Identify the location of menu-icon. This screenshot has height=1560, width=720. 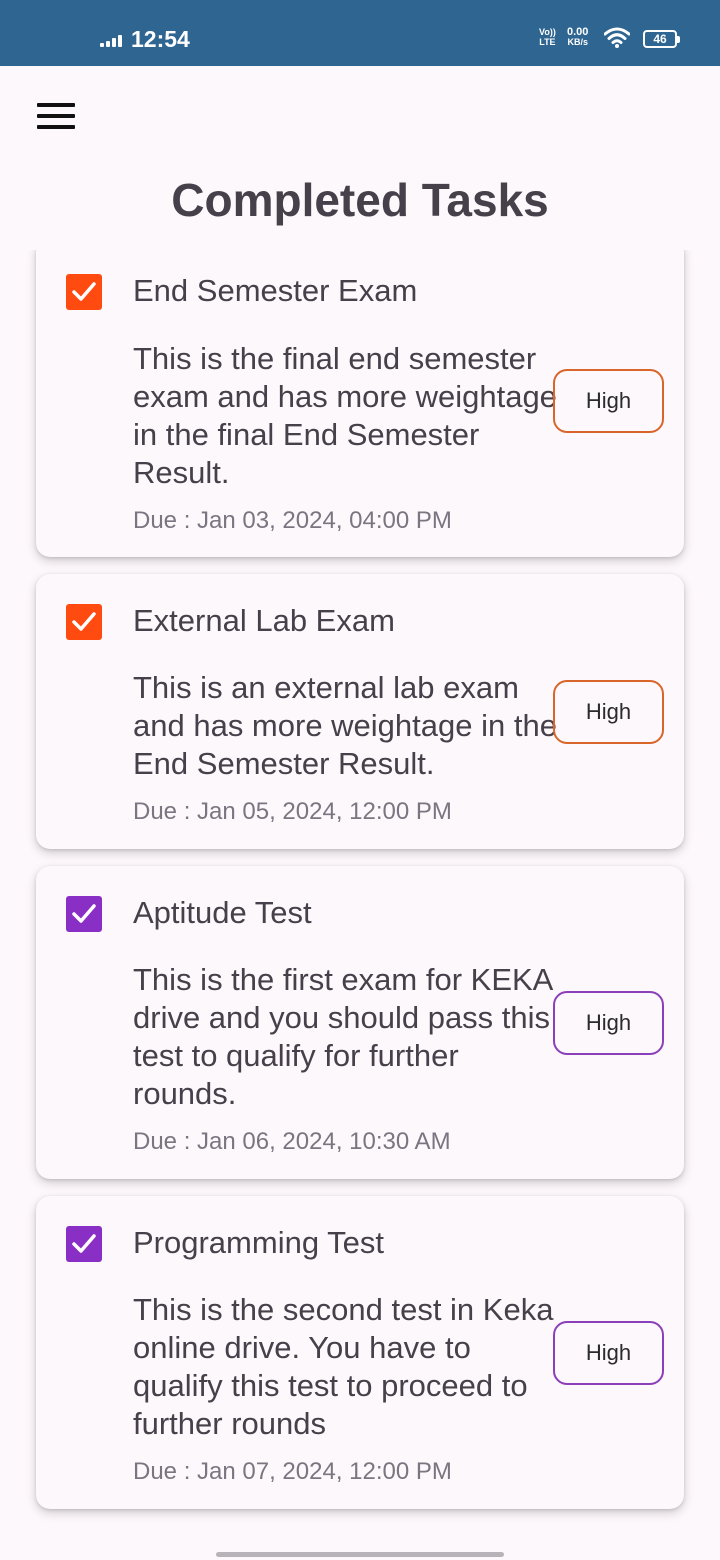
(56, 116).